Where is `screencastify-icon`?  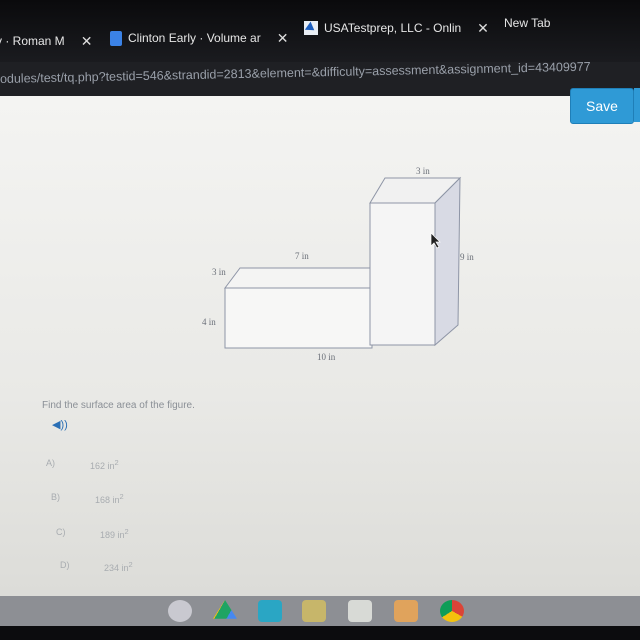
screencastify-icon is located at coordinates (270, 611).